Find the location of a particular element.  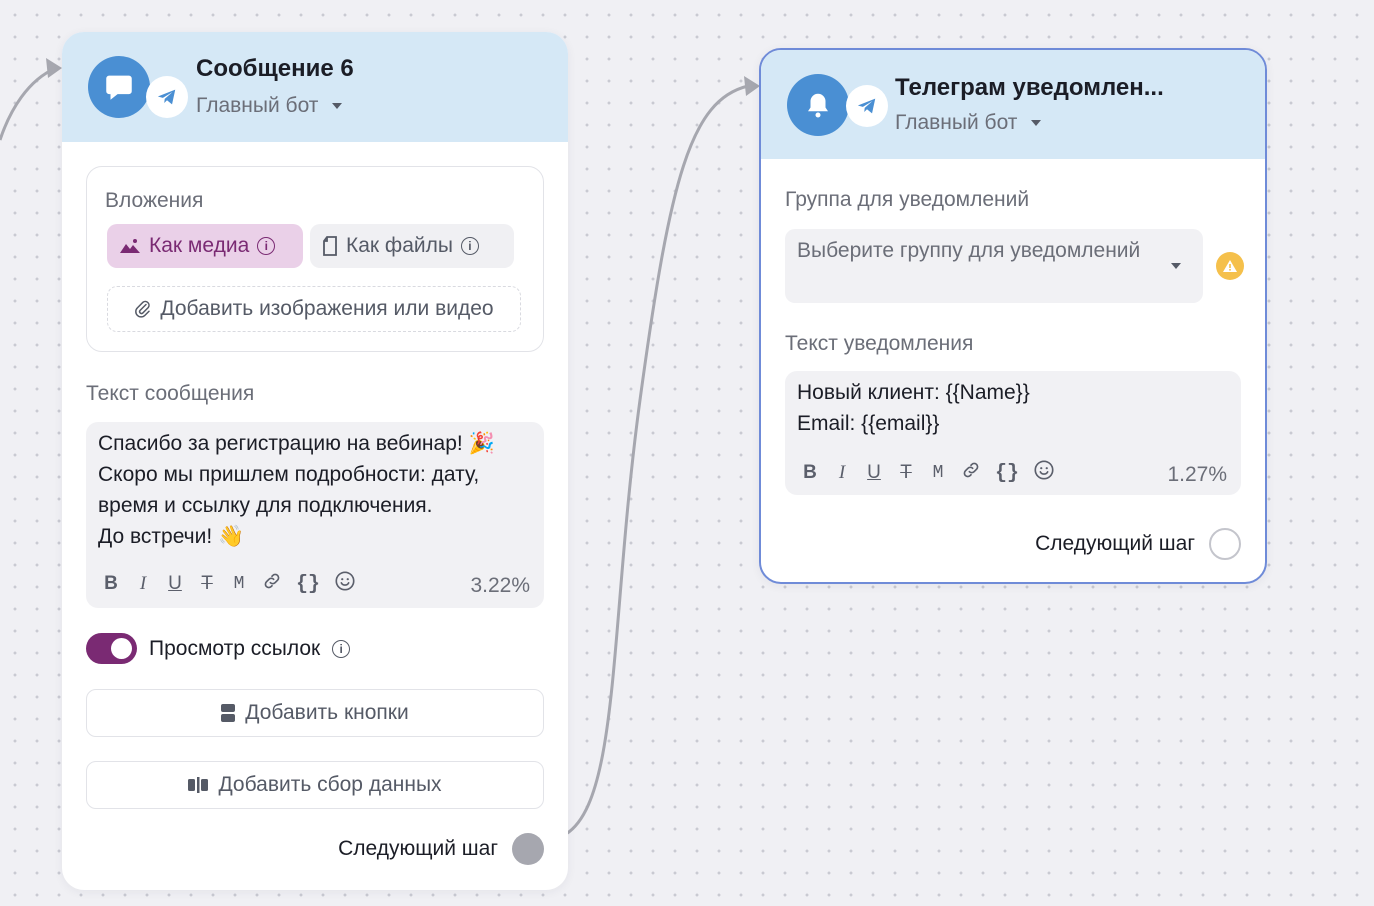

link-preview-label: Просмотр ссылок is located at coordinates (235, 648).